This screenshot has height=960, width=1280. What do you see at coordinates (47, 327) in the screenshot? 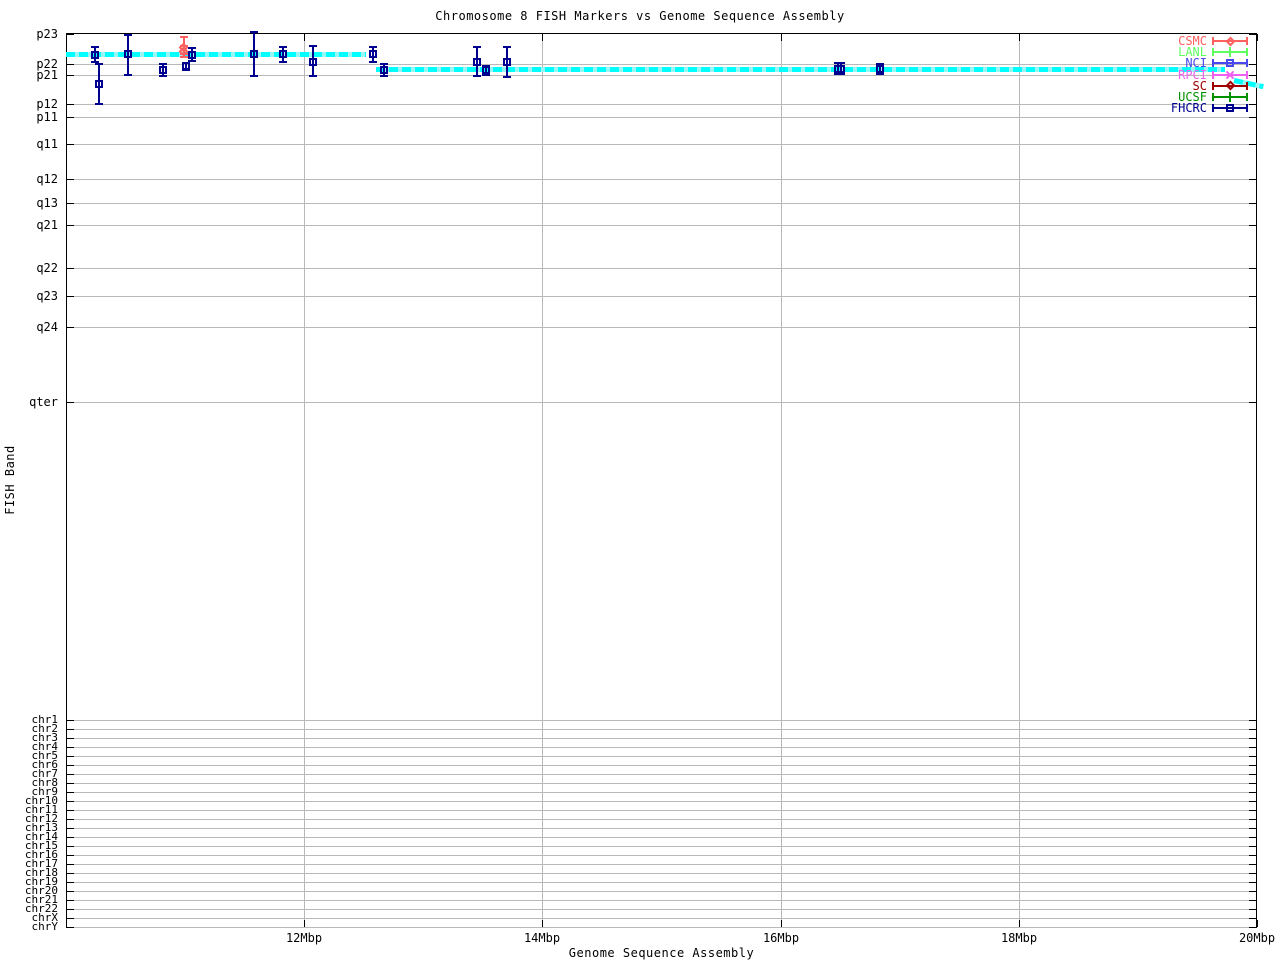
I see `tick-label-y: q24` at bounding box center [47, 327].